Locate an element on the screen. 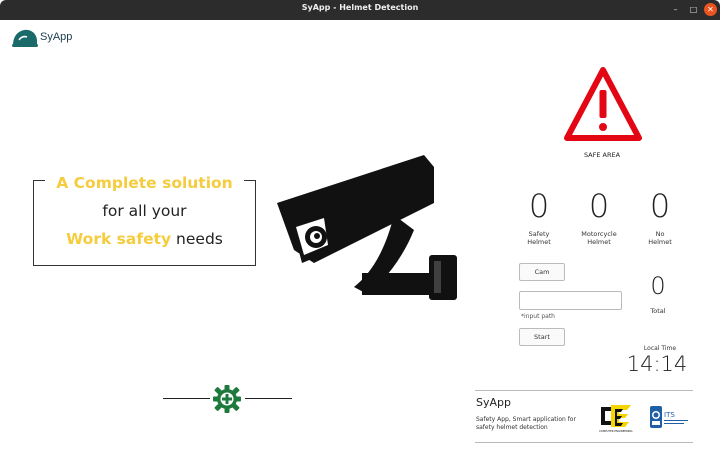 This screenshot has height=455, width=720. security-camera-icon is located at coordinates (367, 227).